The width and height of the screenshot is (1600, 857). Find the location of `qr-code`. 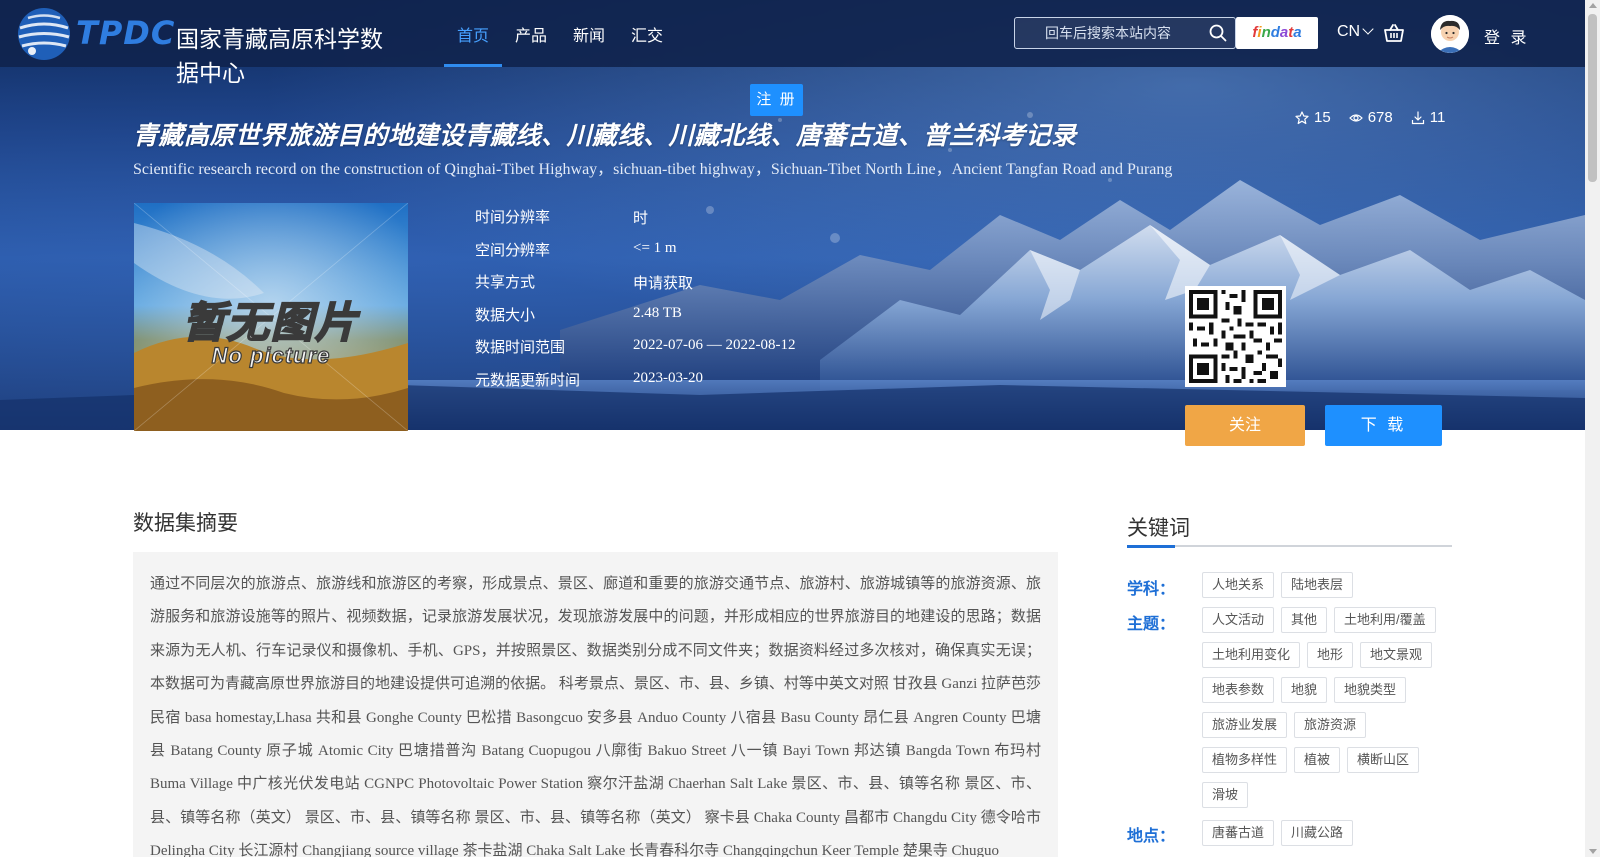

qr-code is located at coordinates (1235, 336).